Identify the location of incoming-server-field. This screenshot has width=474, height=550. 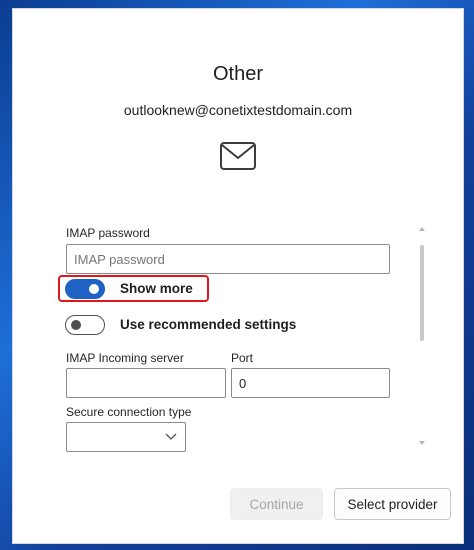
(146, 383).